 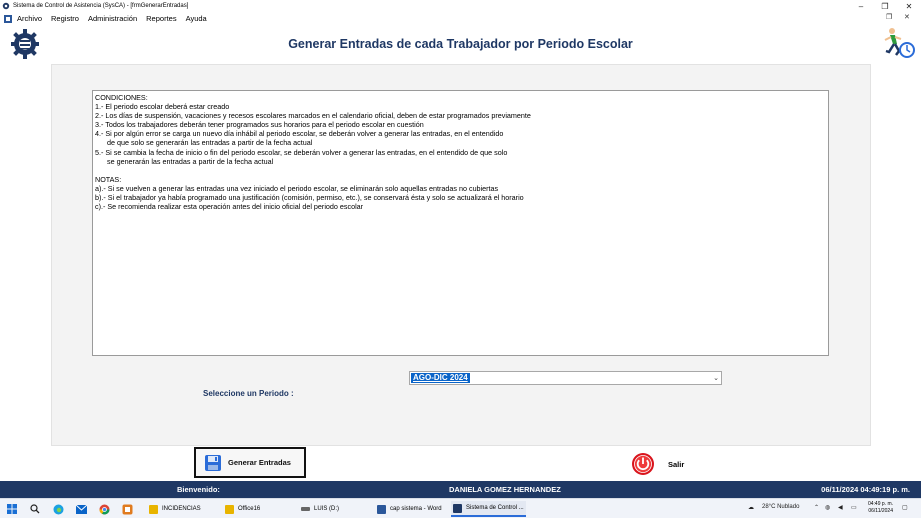 What do you see at coordinates (198, 489) in the screenshot?
I see `welcome-label: Bienvenido:` at bounding box center [198, 489].